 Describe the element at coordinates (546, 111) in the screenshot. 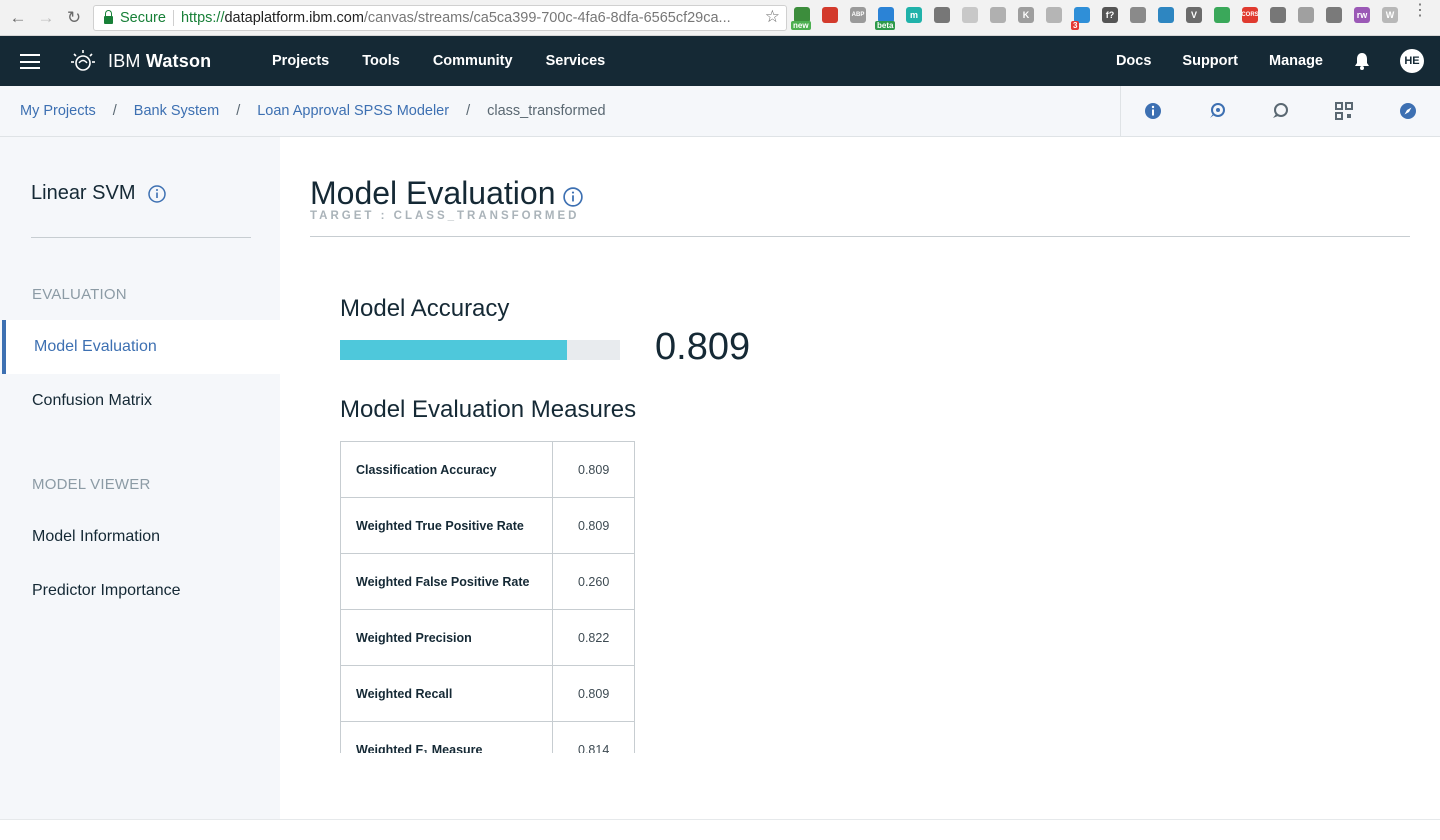

I see `breadcrumb-current: class_transformed` at that location.